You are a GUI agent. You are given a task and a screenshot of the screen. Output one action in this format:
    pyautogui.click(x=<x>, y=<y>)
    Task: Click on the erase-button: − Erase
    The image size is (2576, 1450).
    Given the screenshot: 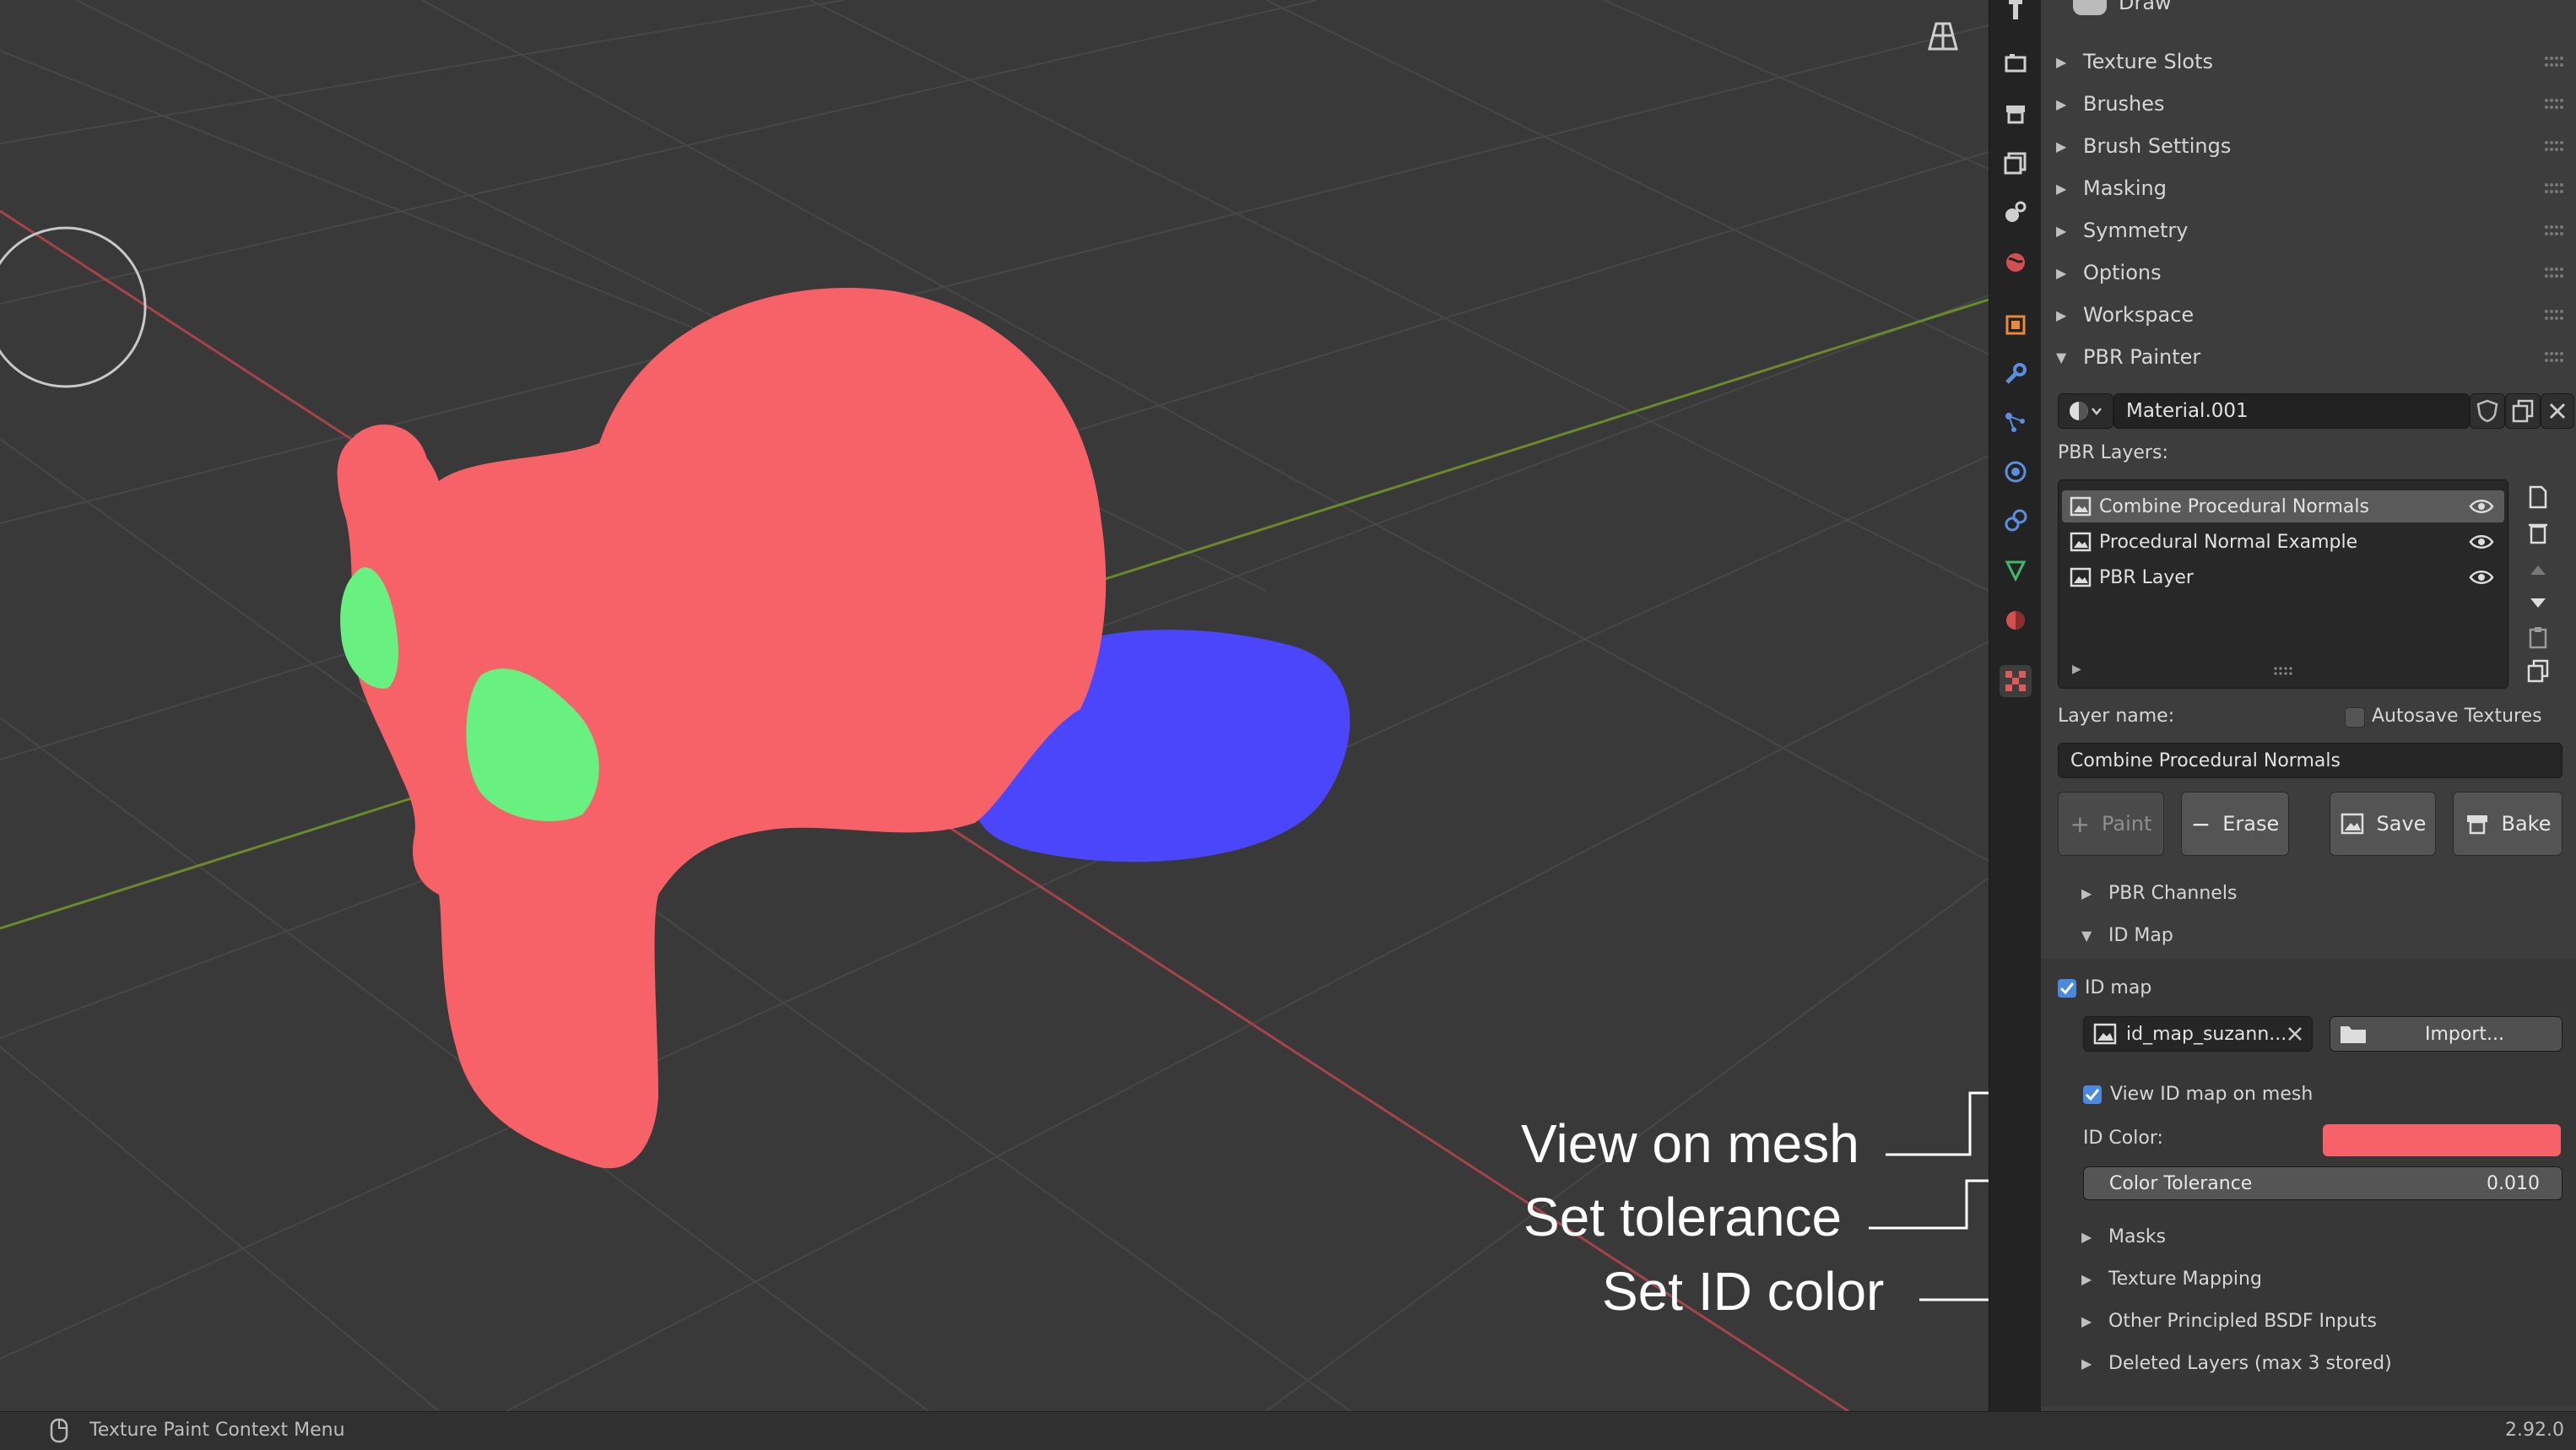 What is the action you would take?
    pyautogui.click(x=2235, y=824)
    